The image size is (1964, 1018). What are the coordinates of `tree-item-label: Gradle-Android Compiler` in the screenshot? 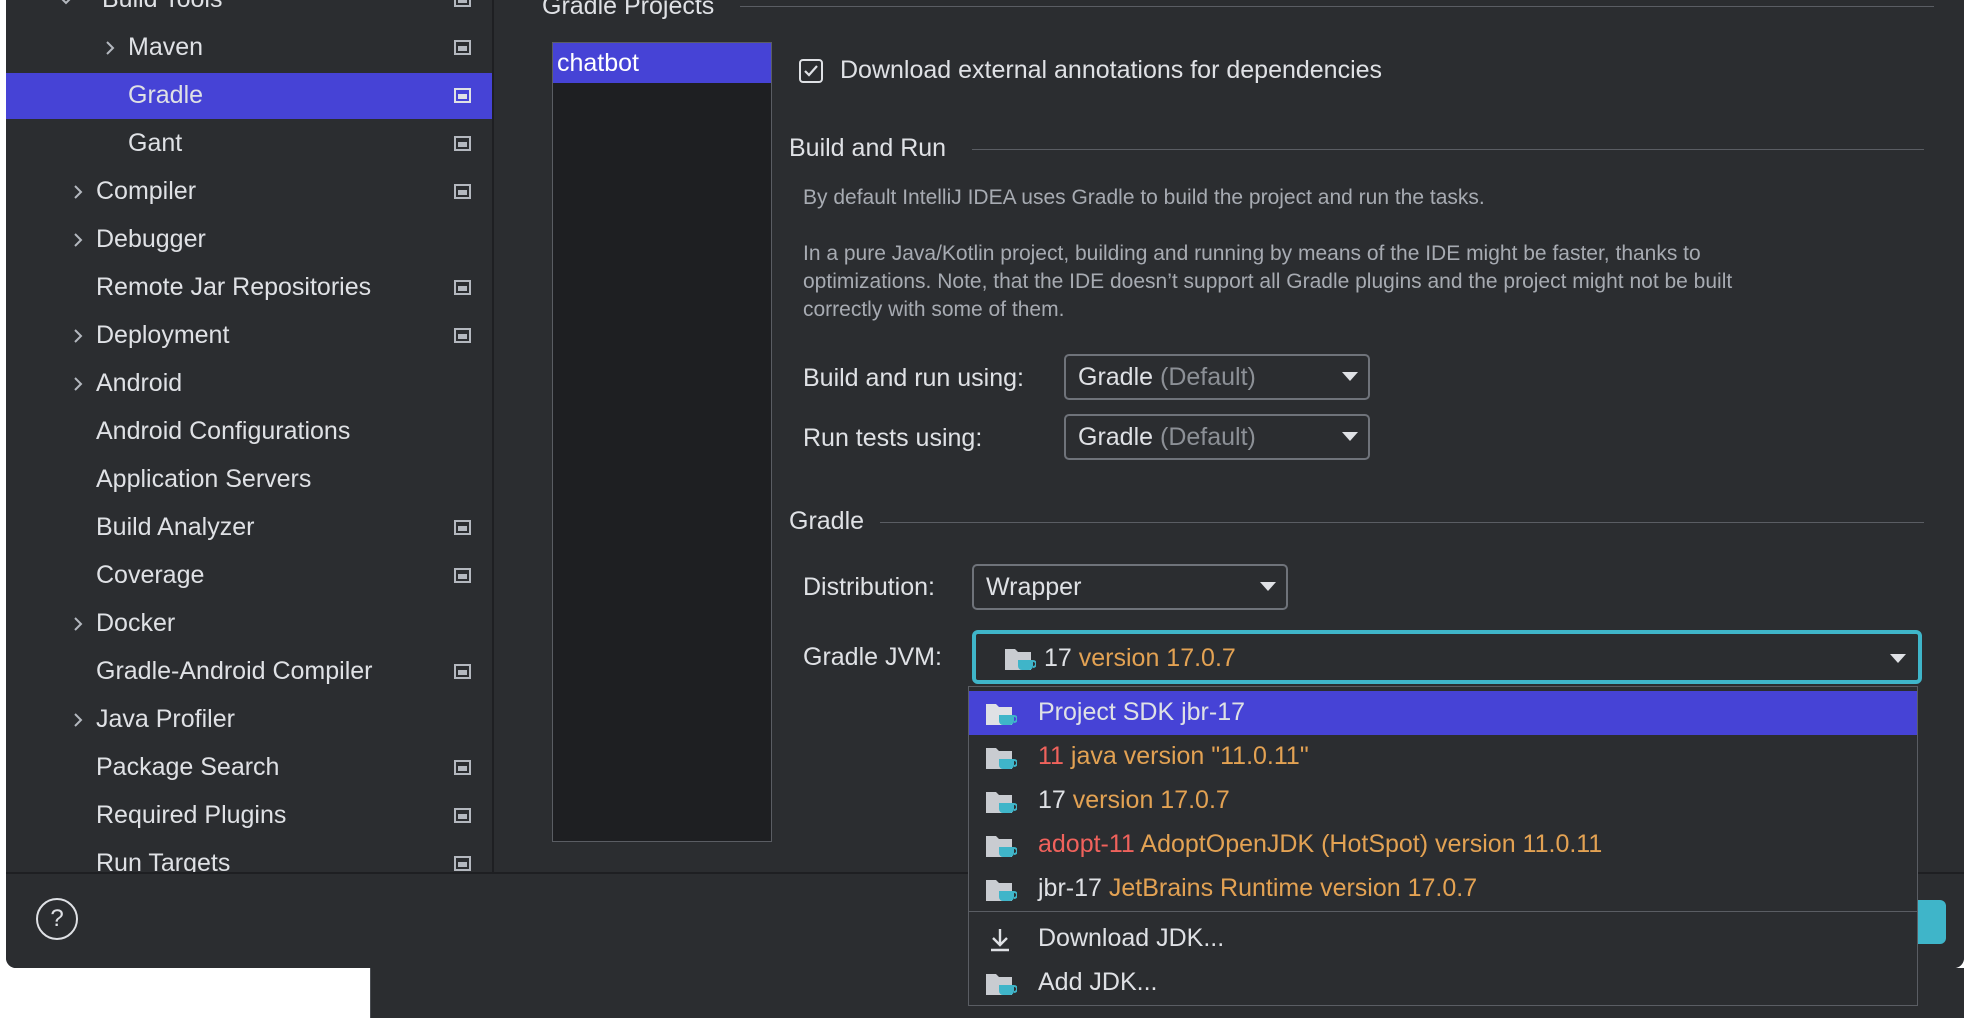 It's located at (234, 671).